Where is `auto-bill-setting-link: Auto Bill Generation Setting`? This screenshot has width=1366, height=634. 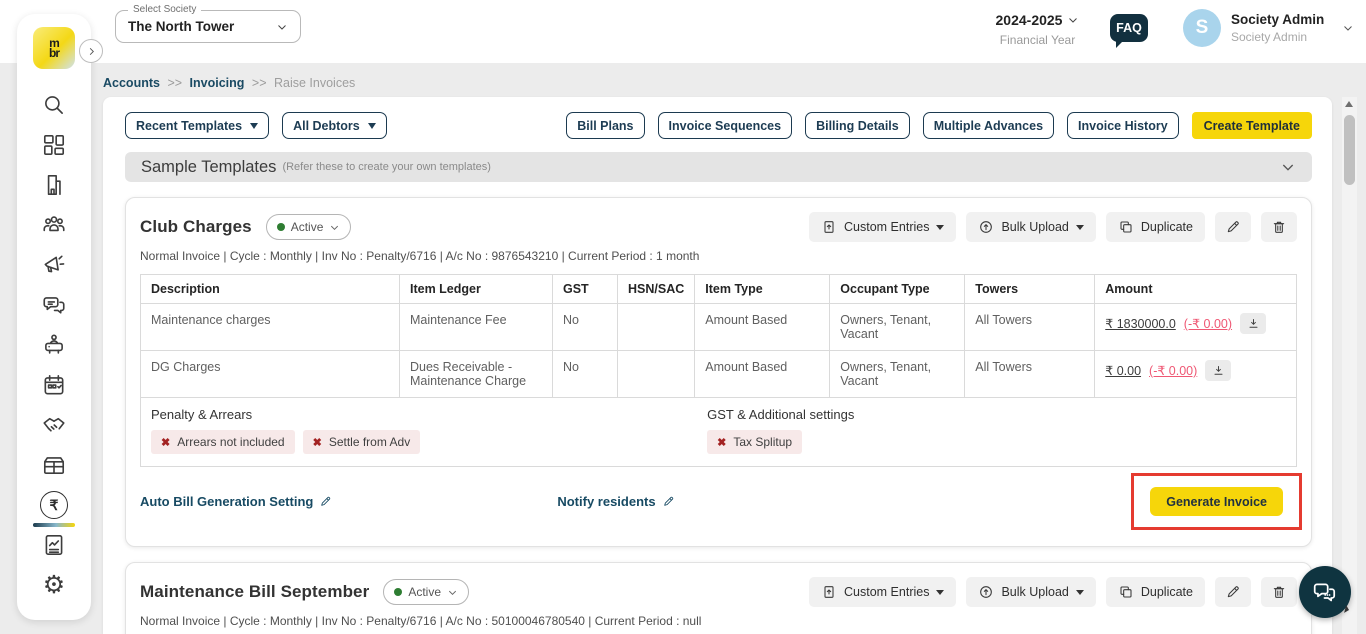
auto-bill-setting-link: Auto Bill Generation Setting is located at coordinates (236, 501).